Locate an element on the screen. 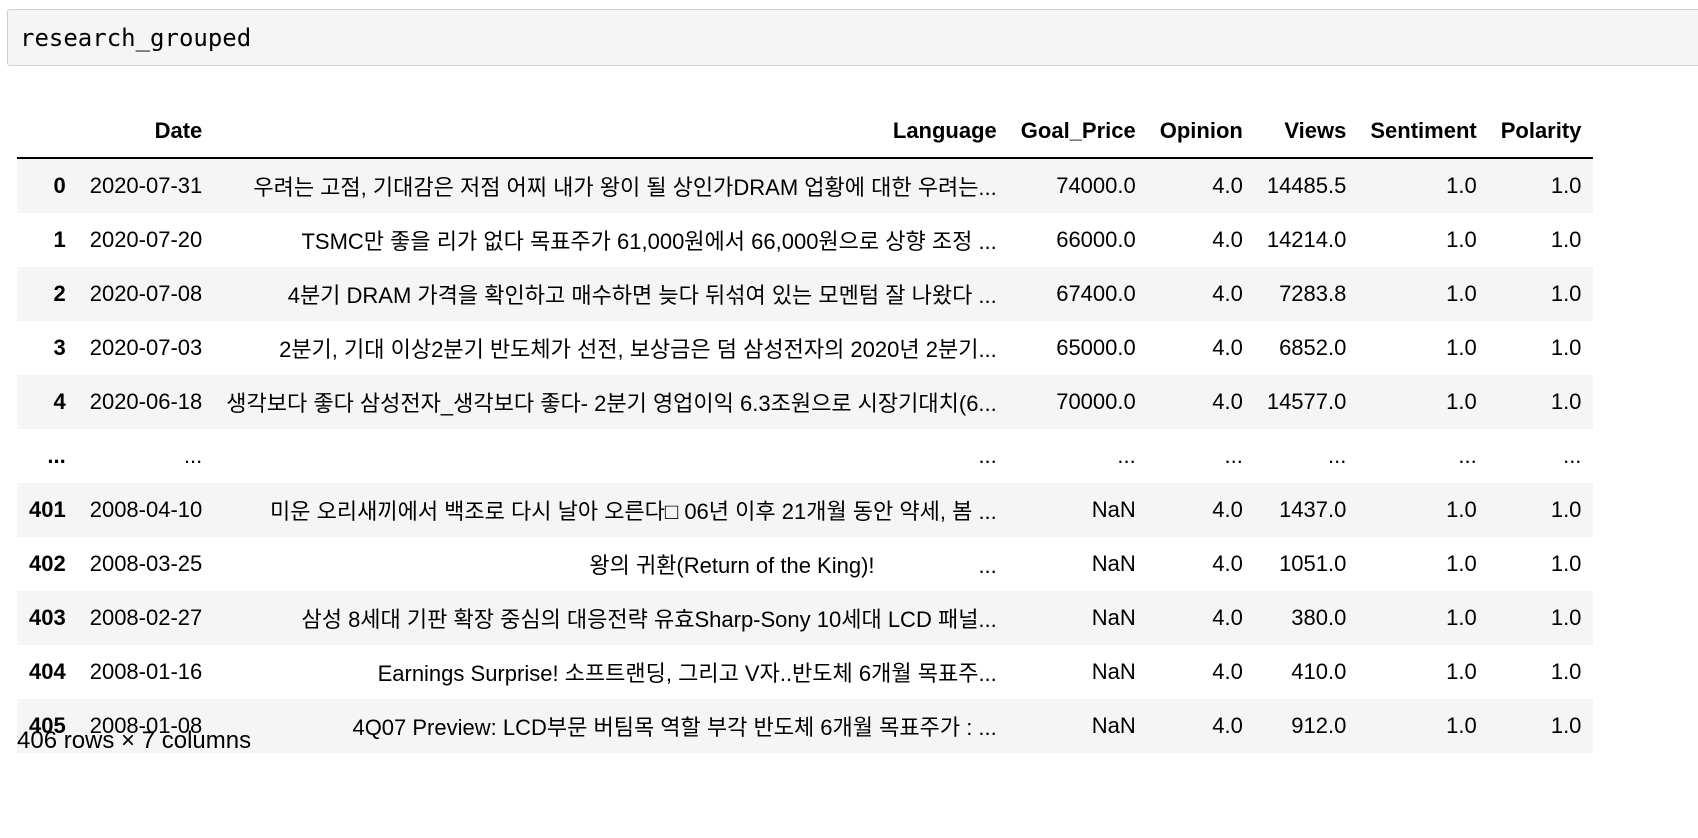  cell-views: 410.0 is located at coordinates (1319, 671).